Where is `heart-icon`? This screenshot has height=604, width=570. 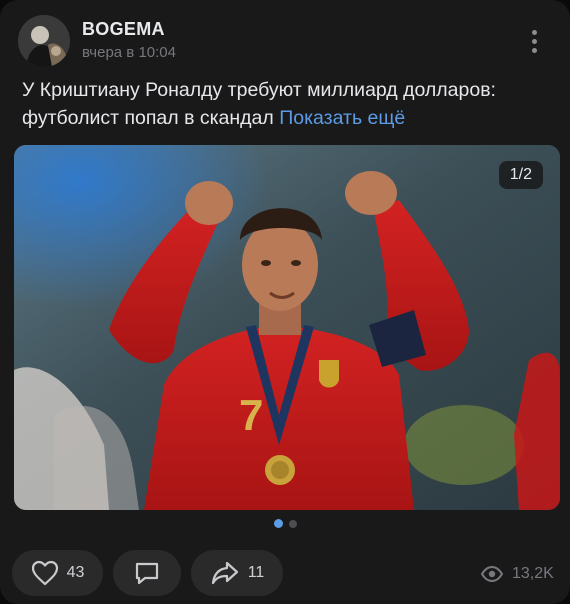
heart-icon is located at coordinates (44, 573).